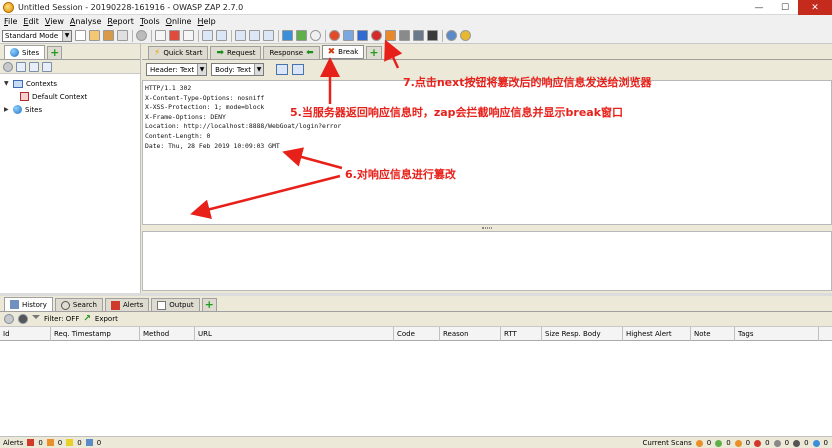 The height and width of the screenshot is (448, 832). Describe the element at coordinates (127, 304) in the screenshot. I see `tab-alerts: Alerts` at that location.